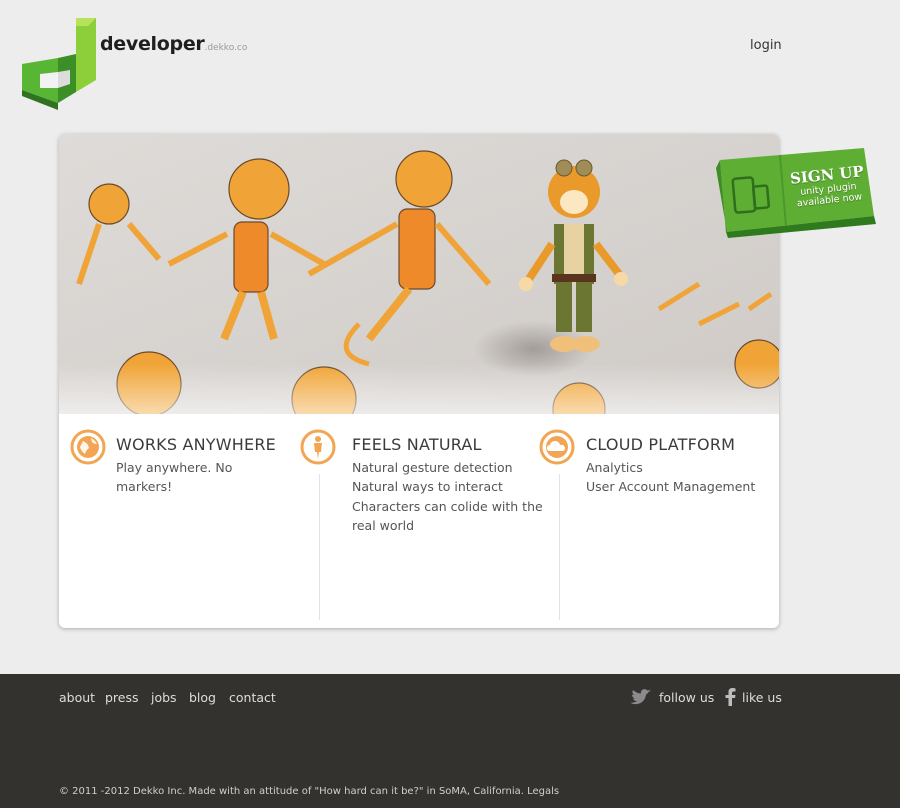  I want to click on brand-suffix: .dekko.co, so click(226, 48).